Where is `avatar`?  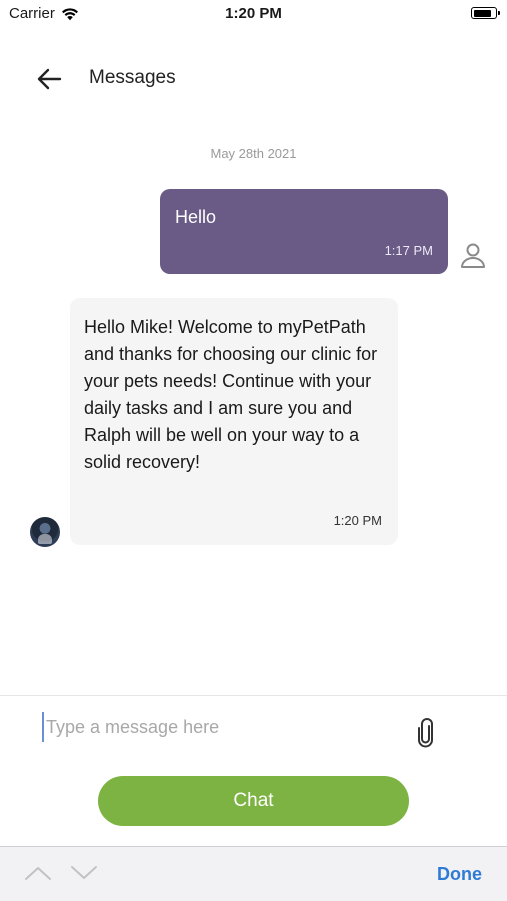 avatar is located at coordinates (45, 532).